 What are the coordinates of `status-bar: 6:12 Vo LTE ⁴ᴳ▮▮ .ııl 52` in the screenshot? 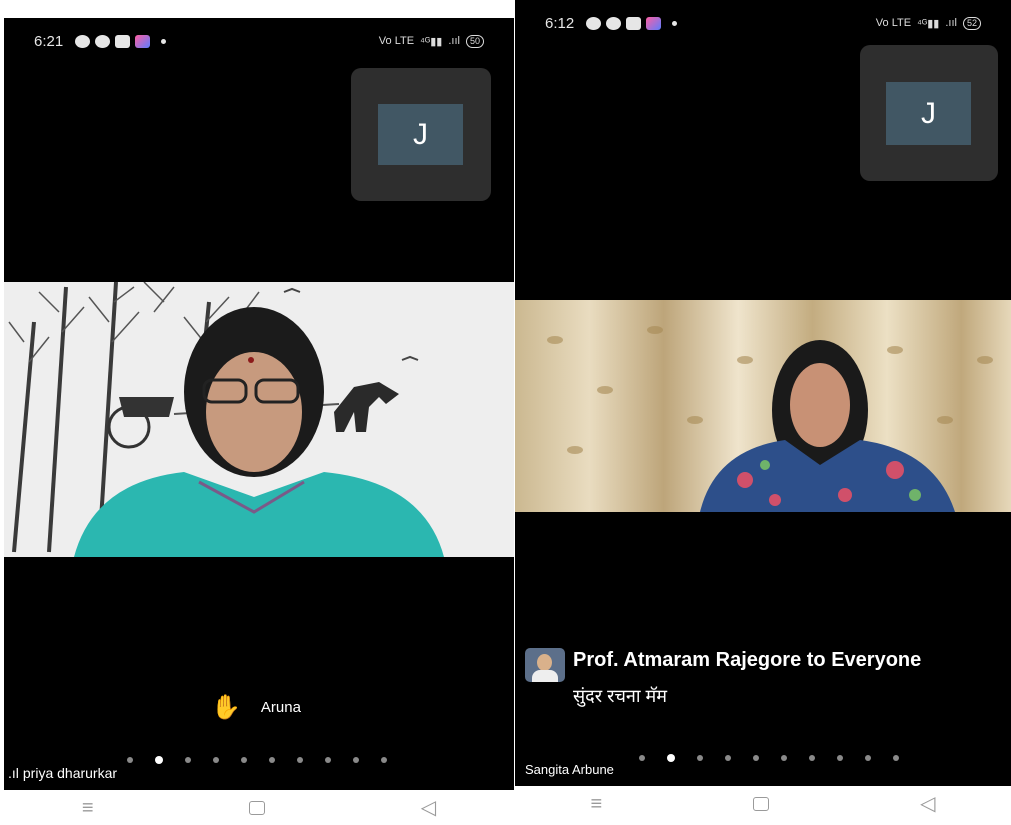 It's located at (763, 23).